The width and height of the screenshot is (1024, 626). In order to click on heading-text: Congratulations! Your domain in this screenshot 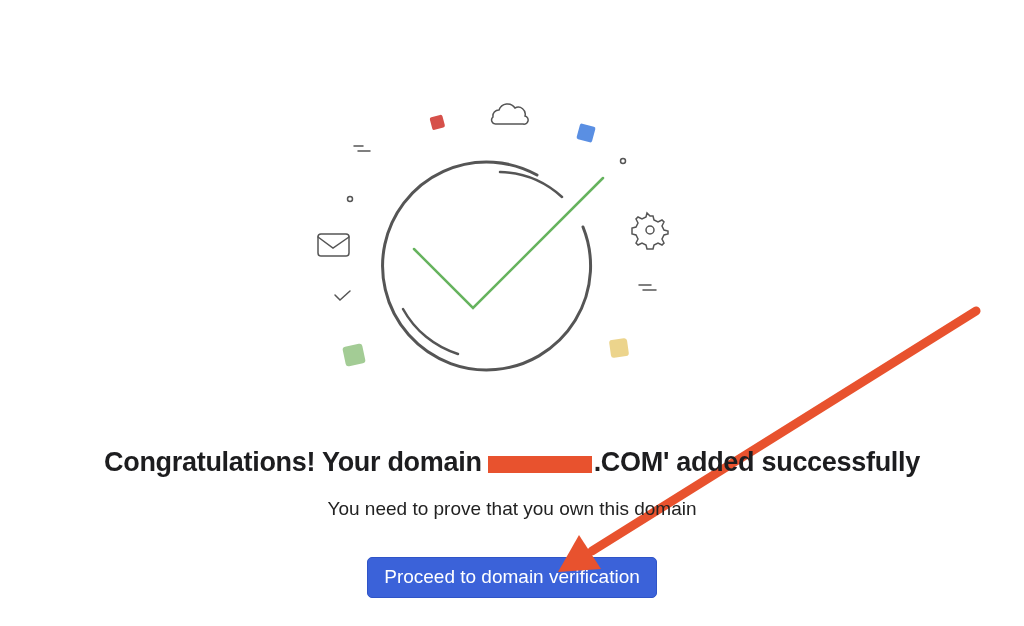, I will do `click(293, 462)`.